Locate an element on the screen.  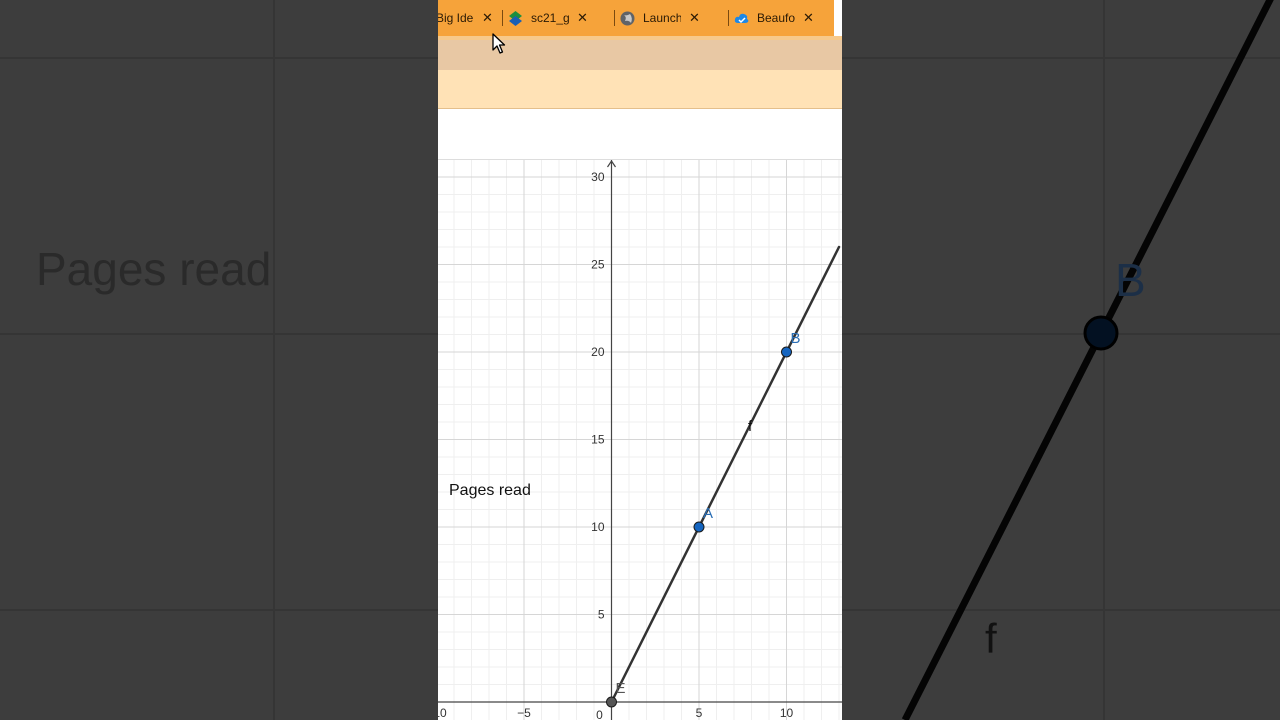
tab-title: sc21_g is located at coordinates (550, 18).